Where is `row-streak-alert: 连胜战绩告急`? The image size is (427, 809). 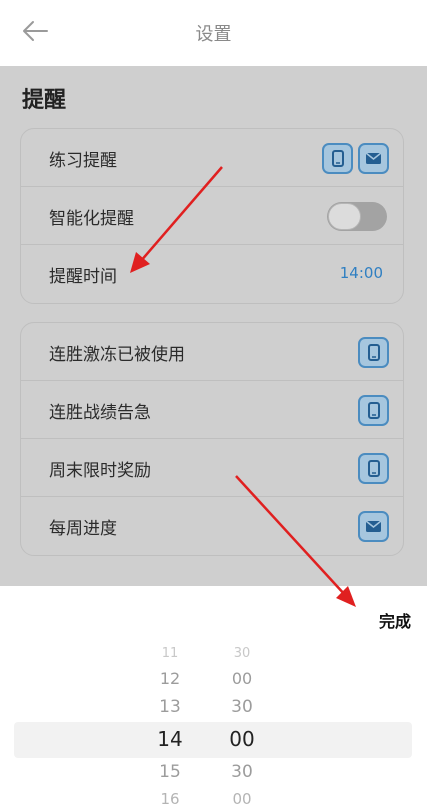
row-streak-alert: 连胜战绩告急 is located at coordinates (212, 410).